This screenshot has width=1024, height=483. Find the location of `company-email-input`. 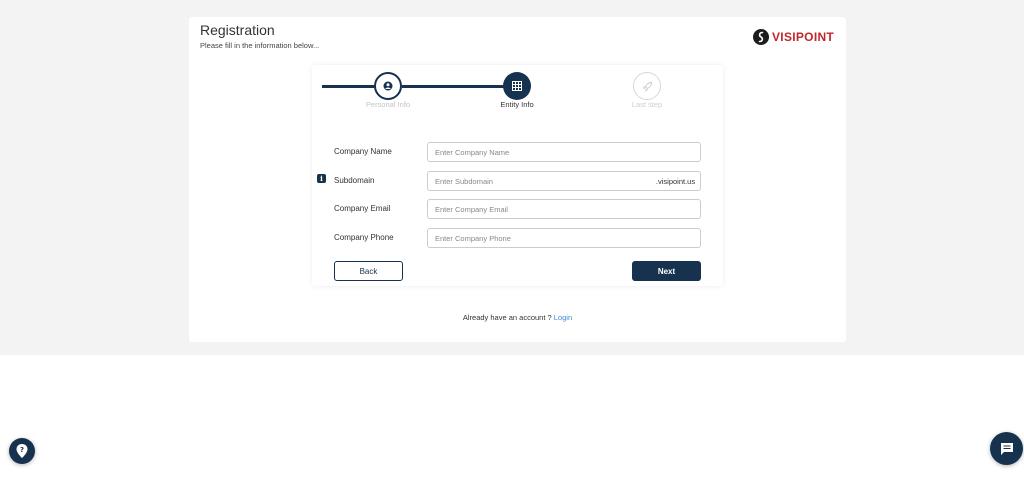

company-email-input is located at coordinates (564, 209).